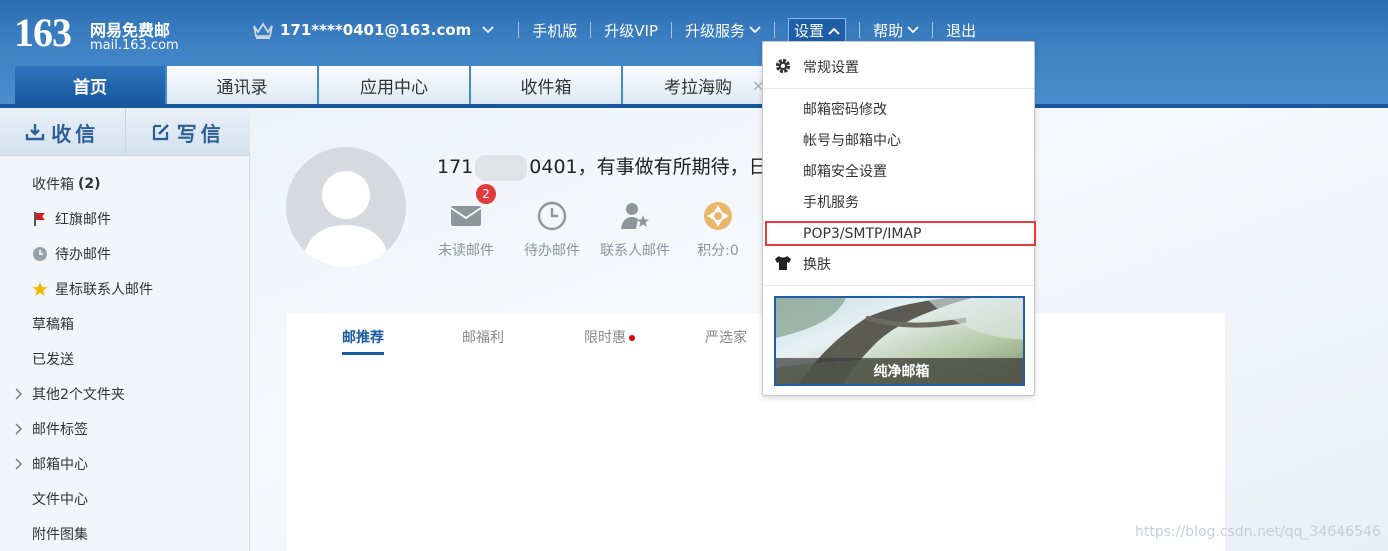 The image size is (1388, 551). I want to click on mobile-service-item: 手机服务, so click(898, 201).